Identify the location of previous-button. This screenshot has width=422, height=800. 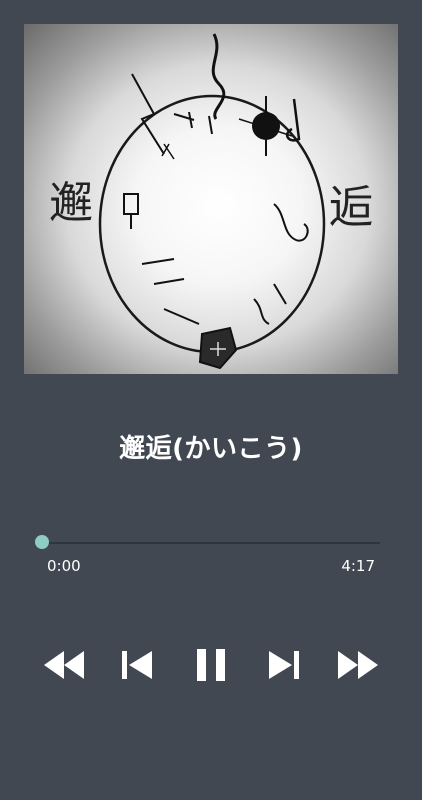
(137, 665).